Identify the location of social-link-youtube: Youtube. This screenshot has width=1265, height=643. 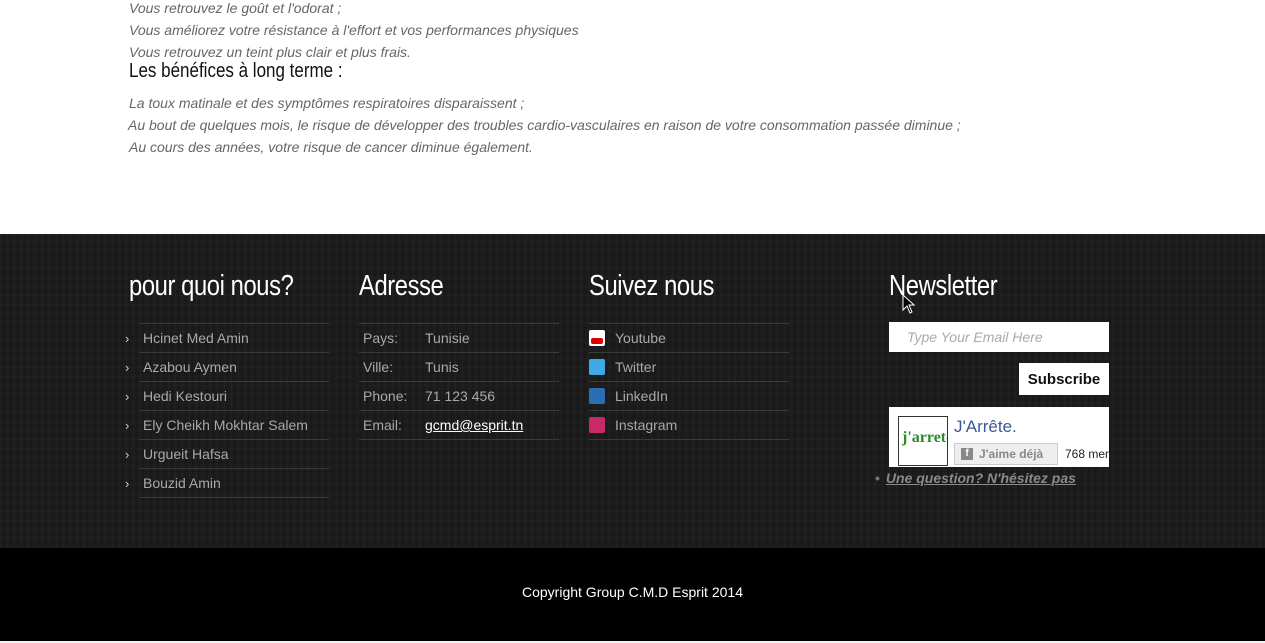
(689, 338).